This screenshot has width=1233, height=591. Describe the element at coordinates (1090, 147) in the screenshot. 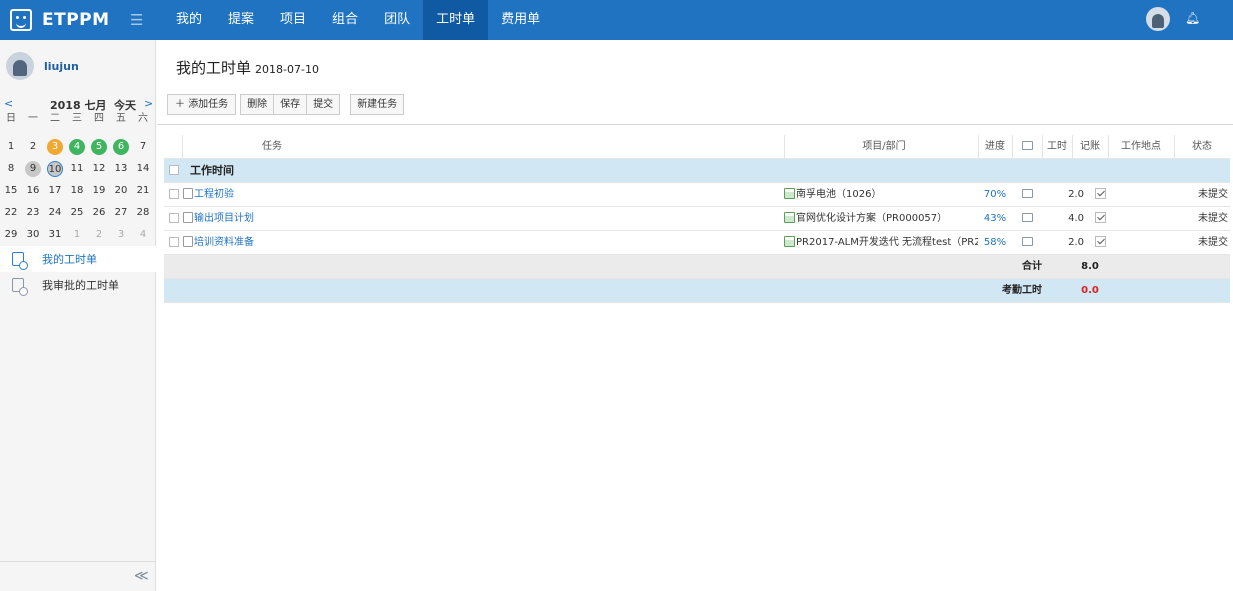

I see `column-header-billing: 记账` at that location.